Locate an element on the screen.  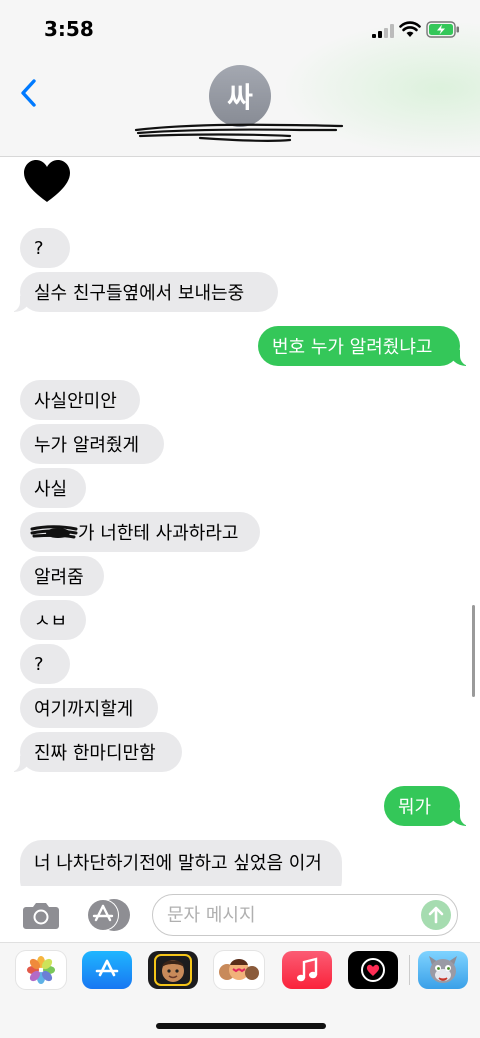
battery-charging-icon is located at coordinates (442, 29).